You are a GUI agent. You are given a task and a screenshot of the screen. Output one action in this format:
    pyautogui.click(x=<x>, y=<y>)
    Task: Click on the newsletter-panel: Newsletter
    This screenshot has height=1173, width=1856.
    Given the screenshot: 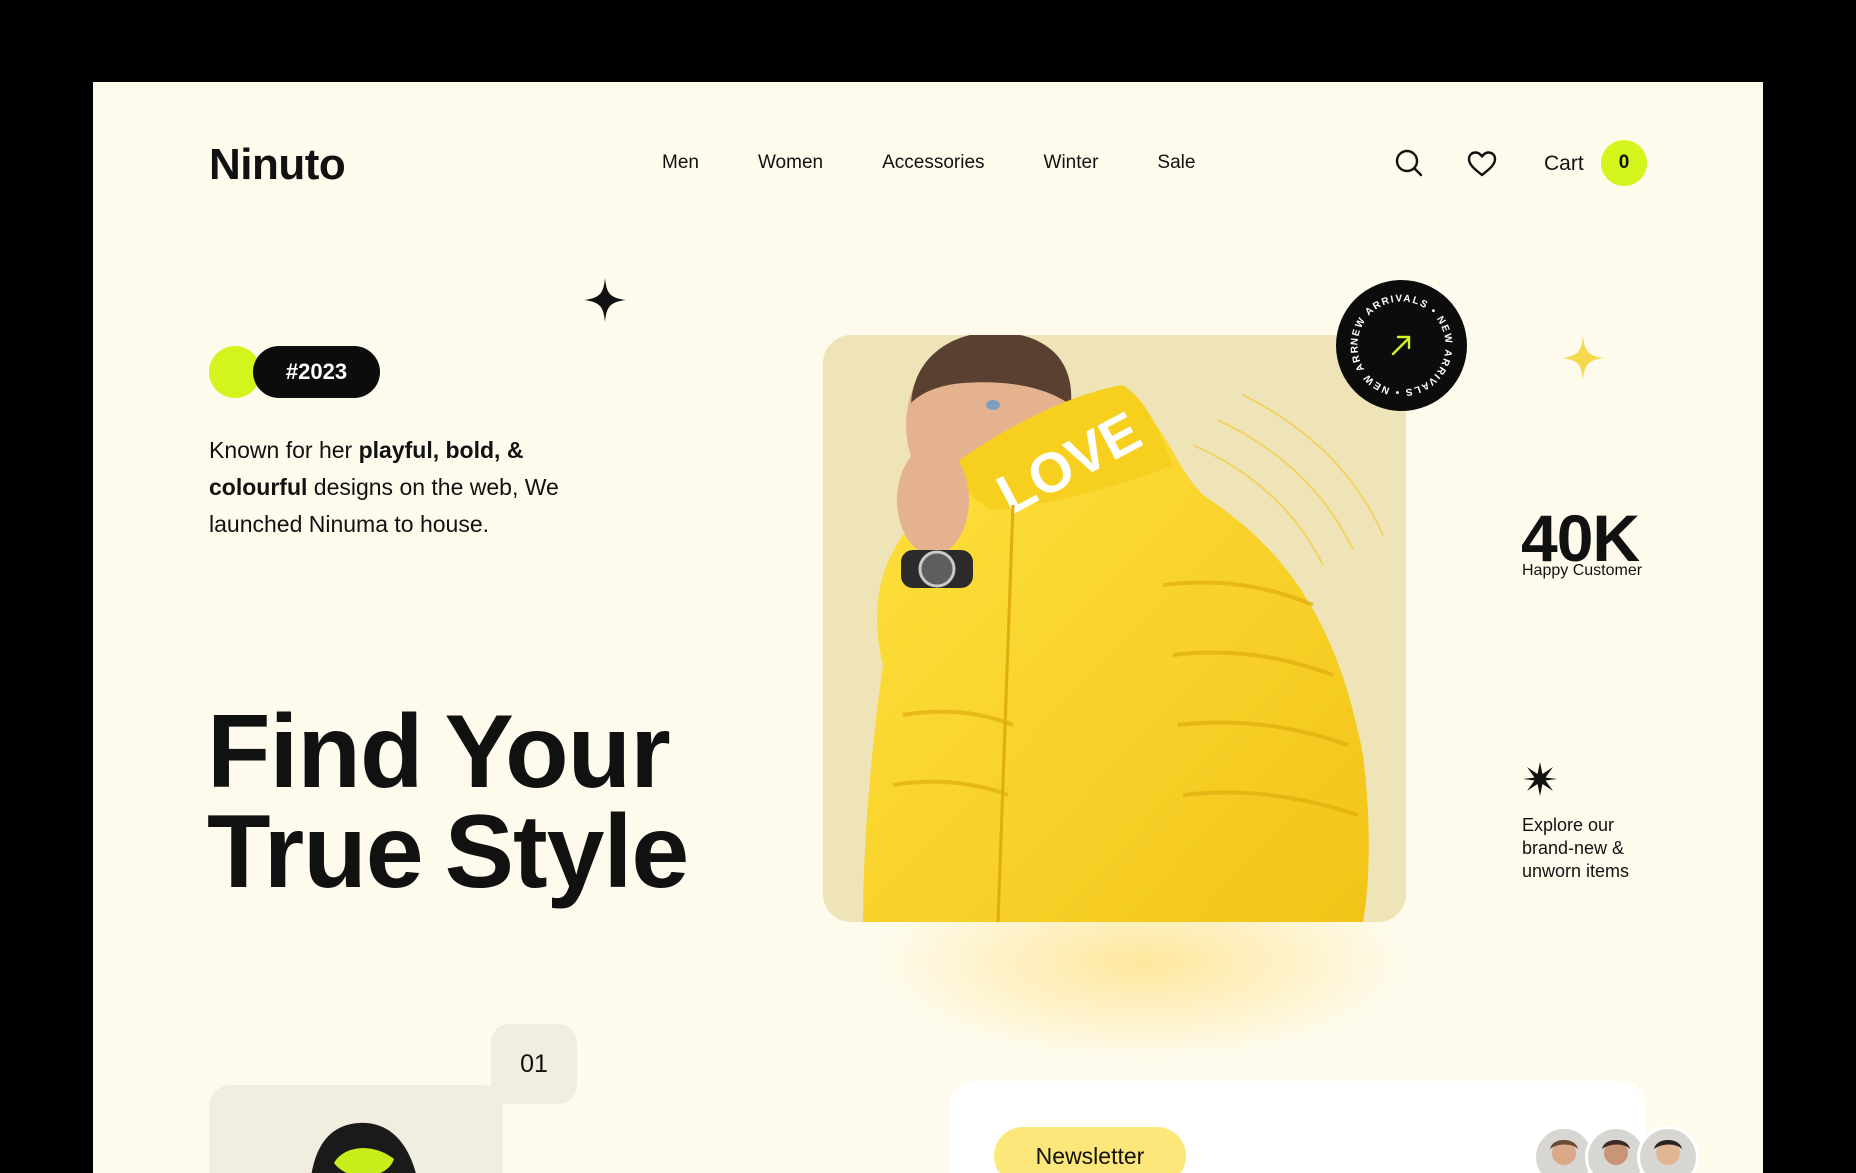 What is the action you would take?
    pyautogui.click(x=1324, y=1127)
    